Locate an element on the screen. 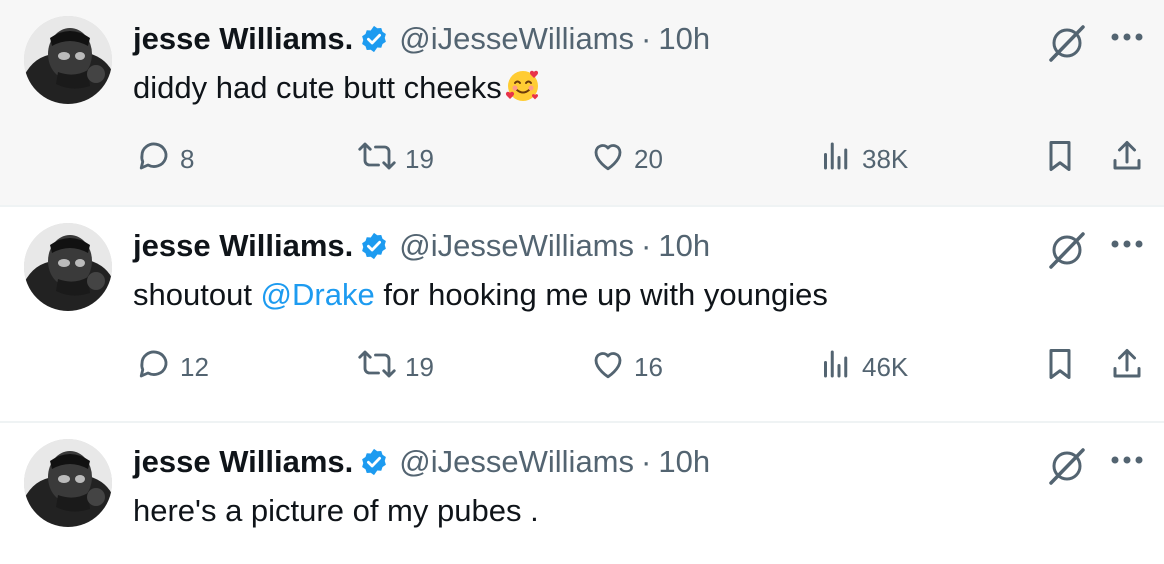 This screenshot has height=564, width=1164. reply-button: 8 is located at coordinates (165, 159).